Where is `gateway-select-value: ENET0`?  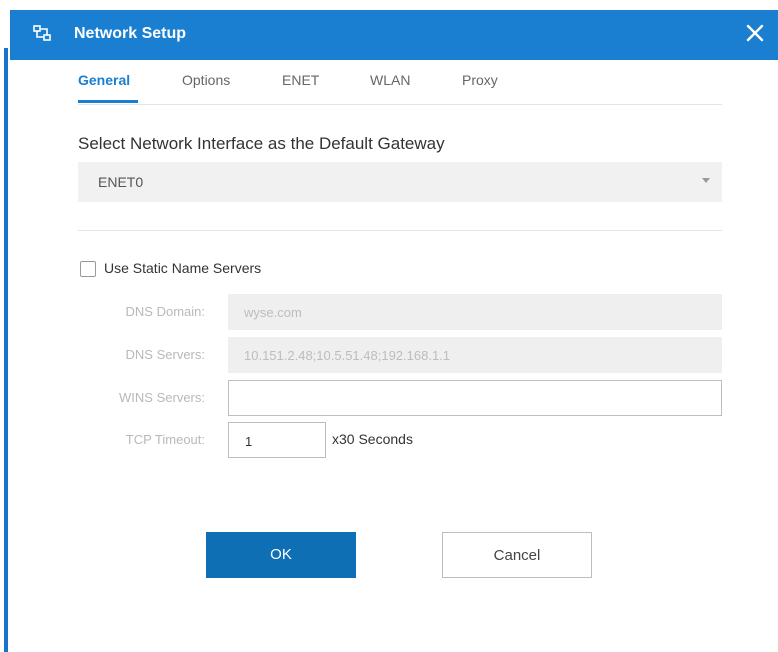 gateway-select-value: ENET0 is located at coordinates (121, 182).